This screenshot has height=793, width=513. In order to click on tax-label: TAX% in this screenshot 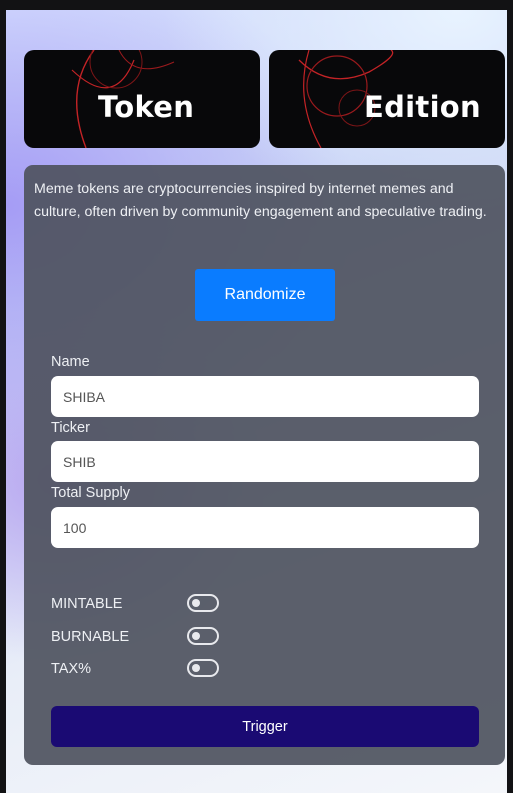, I will do `click(71, 669)`.